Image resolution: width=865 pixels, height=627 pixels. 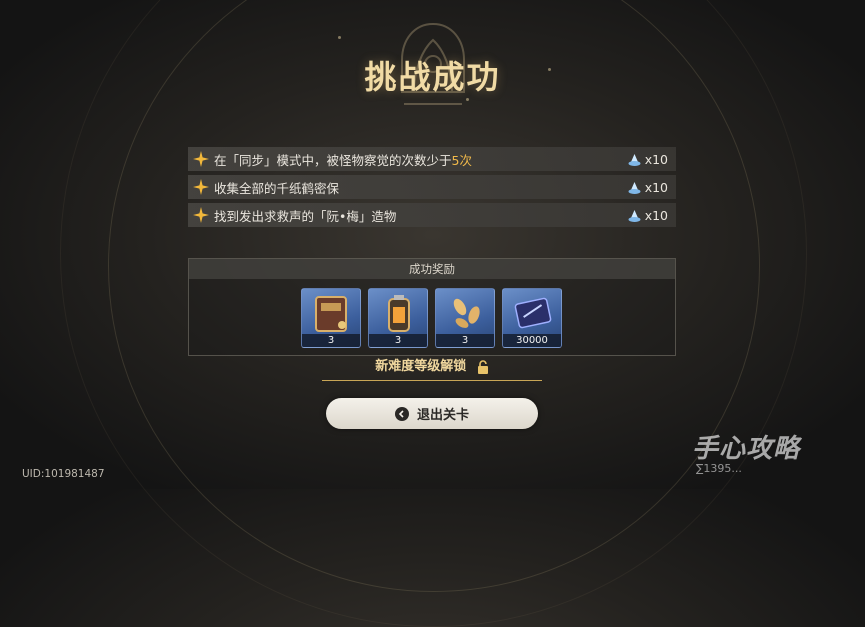 I want to click on battery-icon, so click(x=399, y=313).